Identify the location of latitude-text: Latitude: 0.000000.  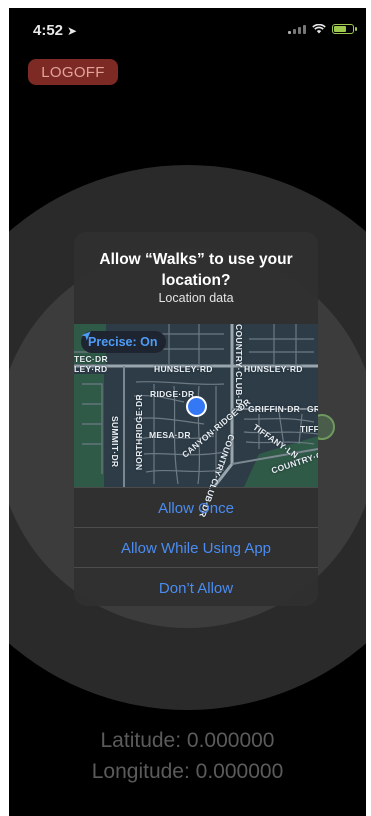
(187, 740).